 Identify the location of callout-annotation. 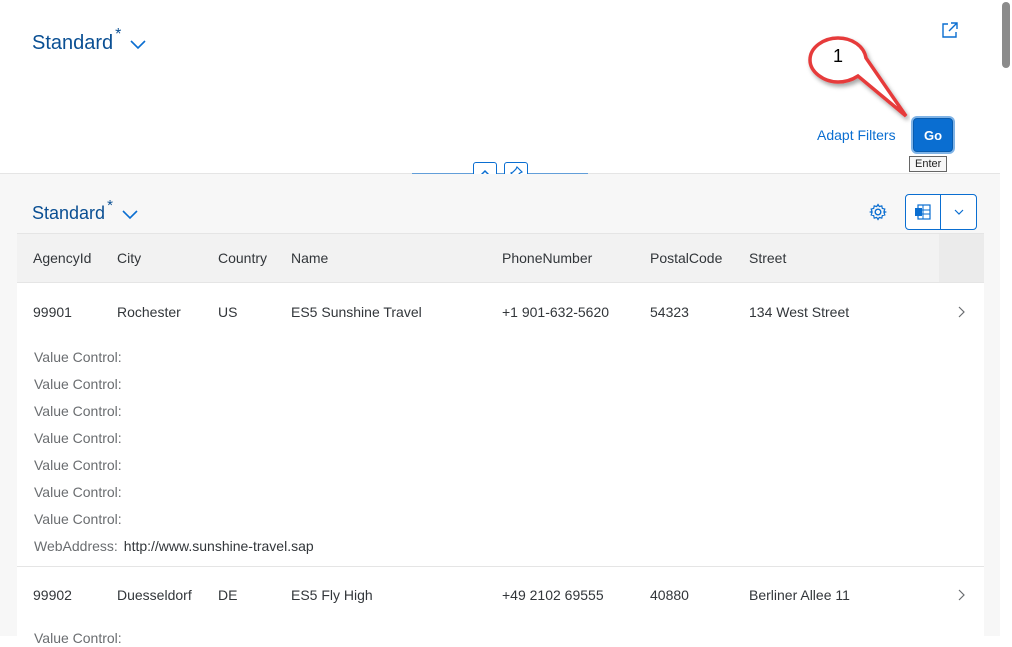
(858, 77).